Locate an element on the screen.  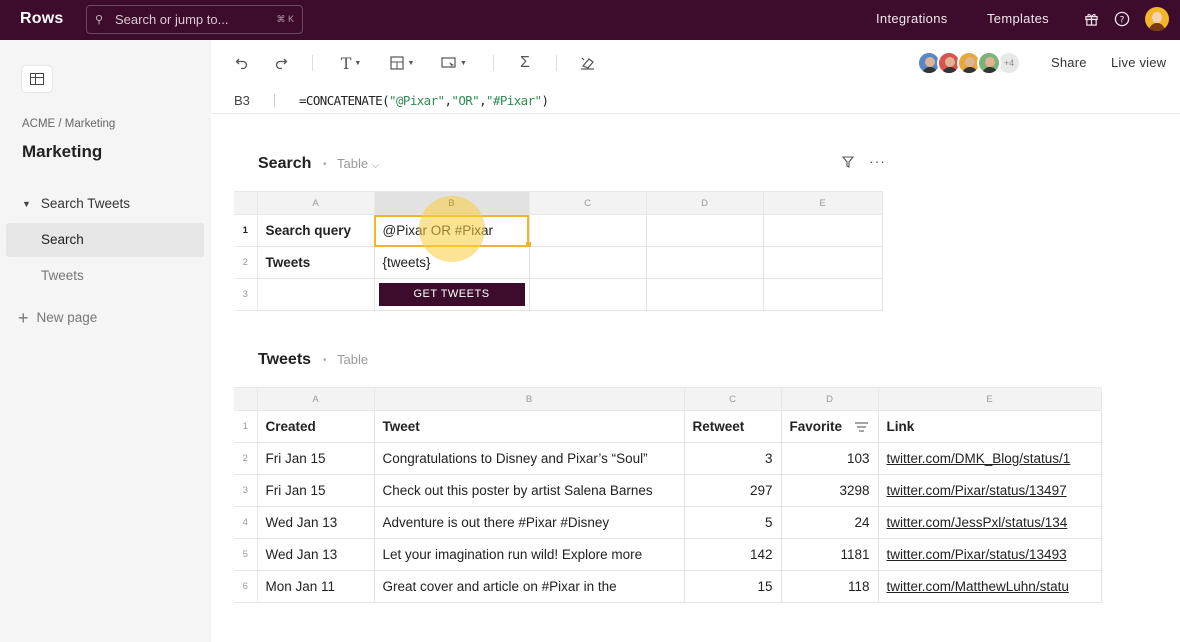
cell-tweet: Adventure is out there #Pixar #Disney is located at coordinates (529, 522).